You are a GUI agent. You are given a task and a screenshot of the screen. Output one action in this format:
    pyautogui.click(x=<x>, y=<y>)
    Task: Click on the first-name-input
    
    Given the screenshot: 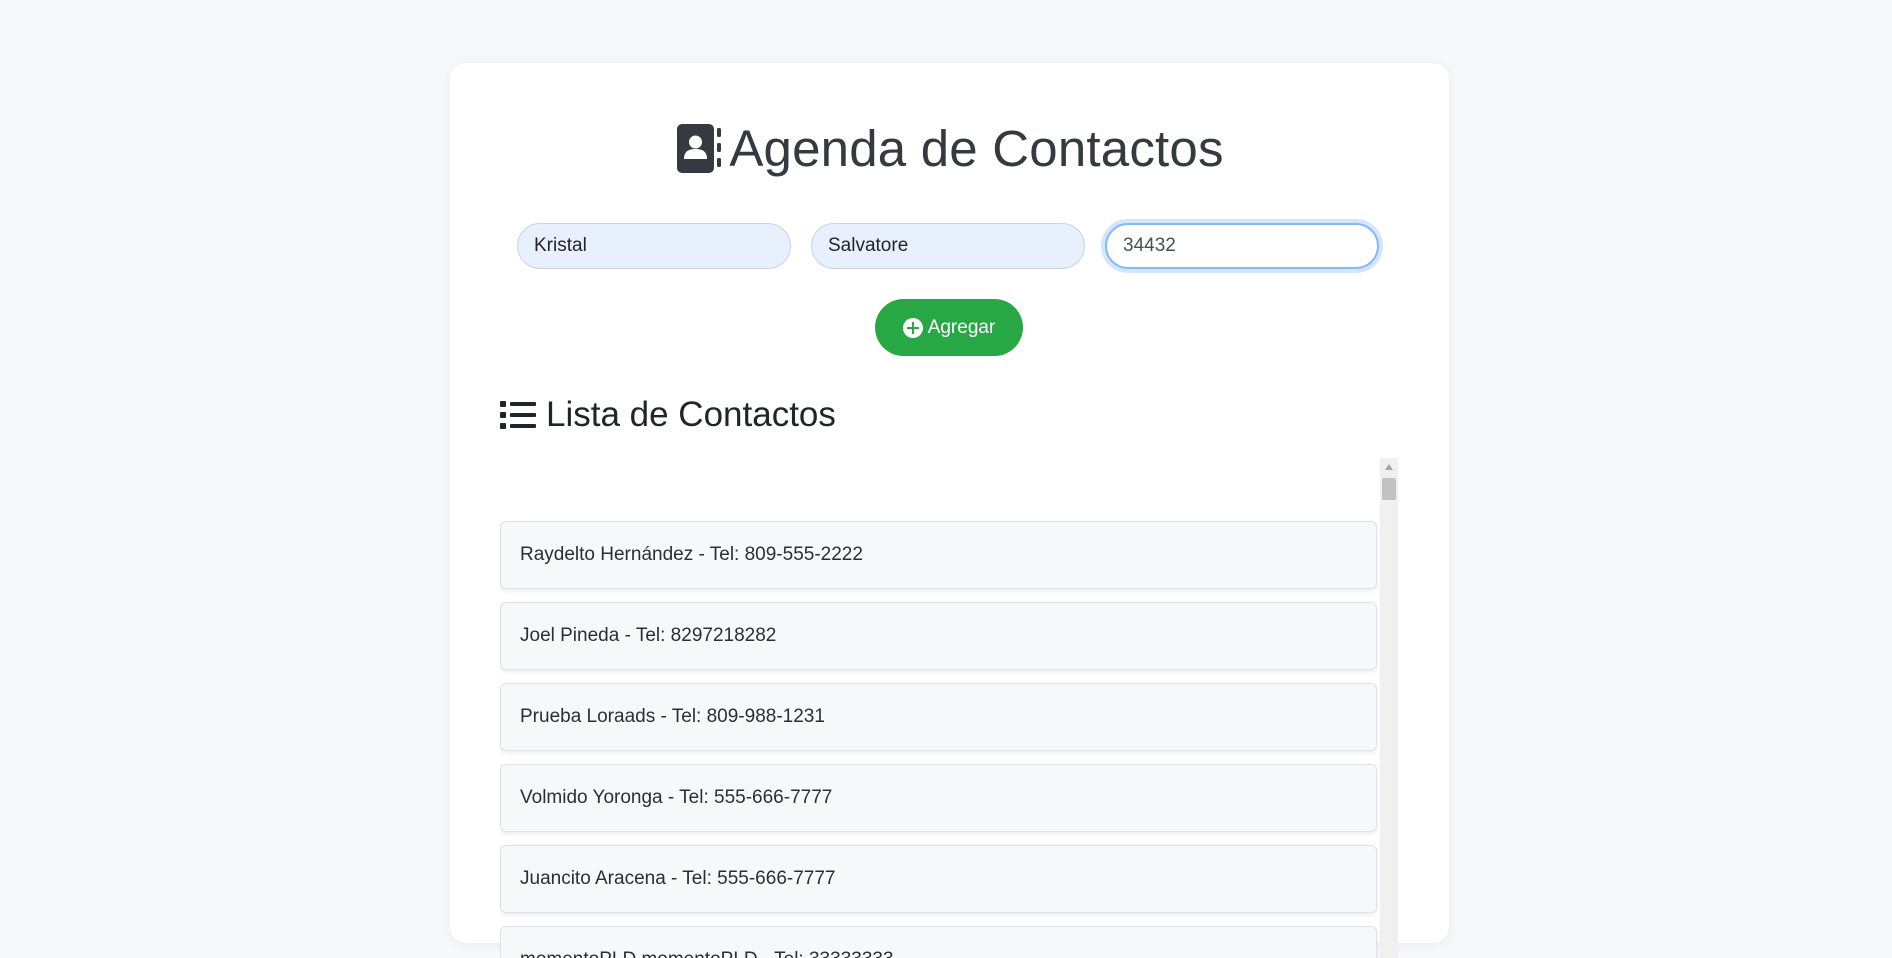 What is the action you would take?
    pyautogui.click(x=654, y=246)
    